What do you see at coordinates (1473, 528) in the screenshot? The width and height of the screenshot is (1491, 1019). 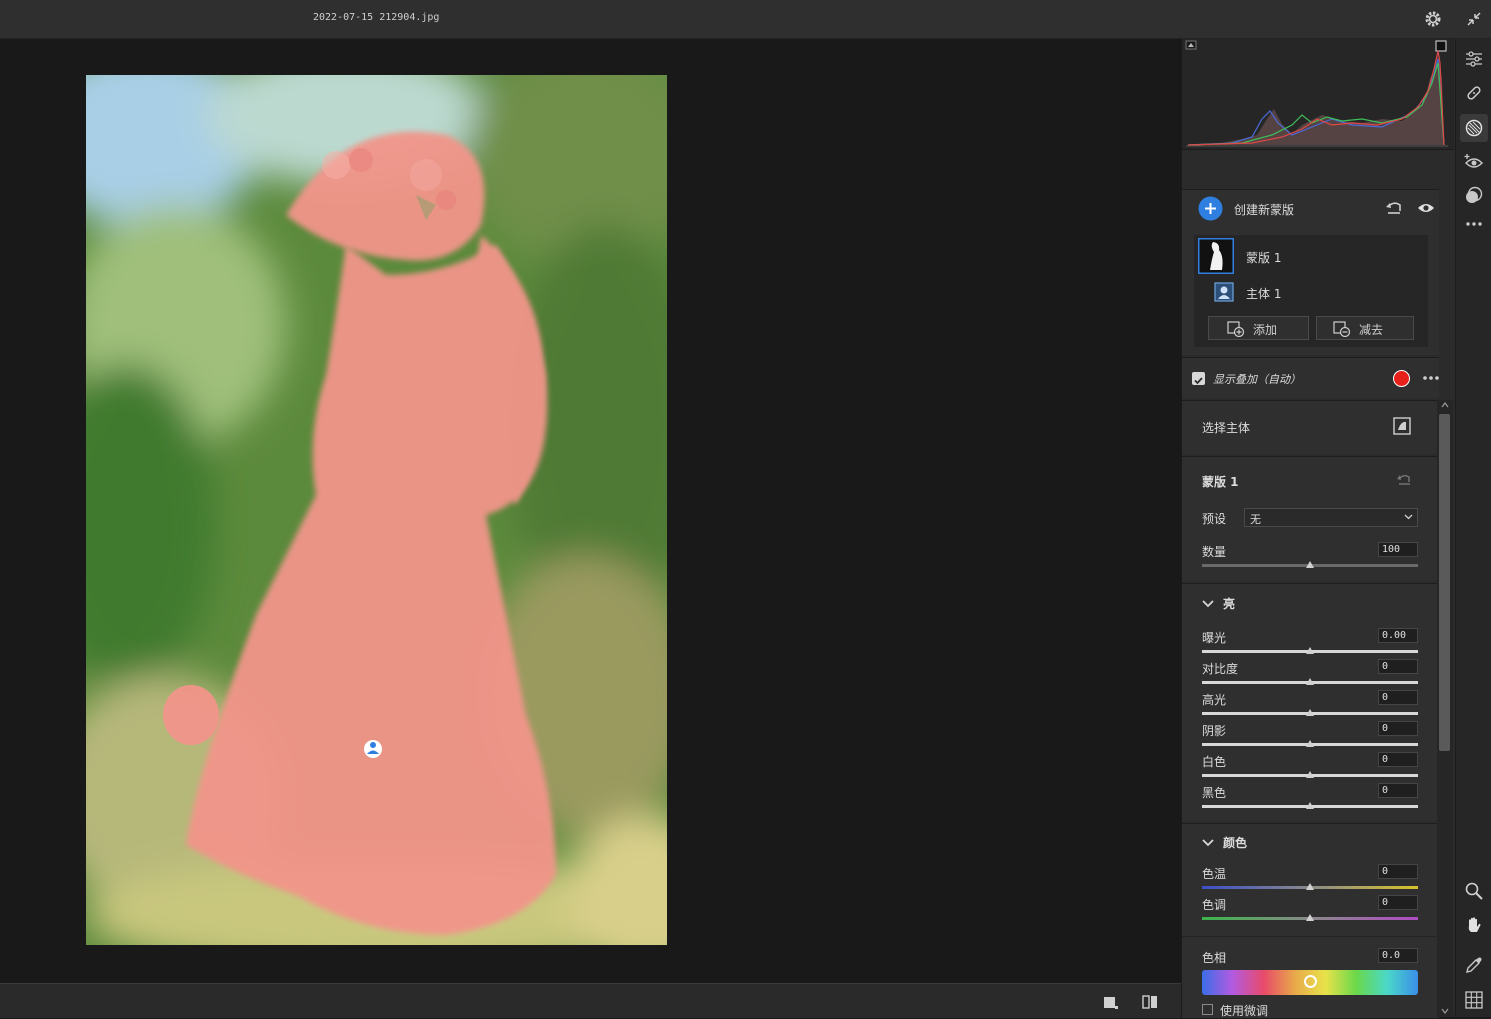 I see `tool-strip` at bounding box center [1473, 528].